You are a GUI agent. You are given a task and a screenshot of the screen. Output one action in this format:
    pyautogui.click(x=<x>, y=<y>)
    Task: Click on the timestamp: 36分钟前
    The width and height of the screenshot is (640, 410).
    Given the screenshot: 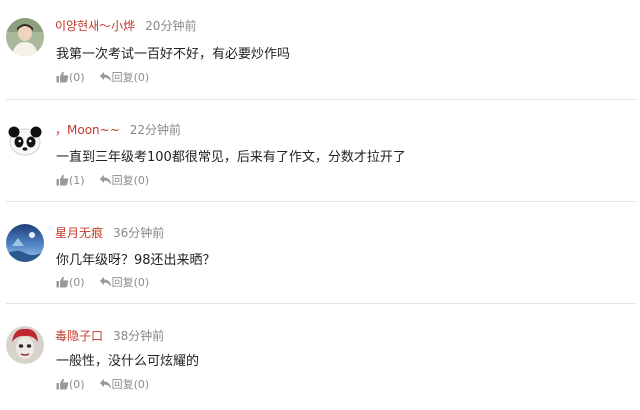 What is the action you would take?
    pyautogui.click(x=139, y=233)
    